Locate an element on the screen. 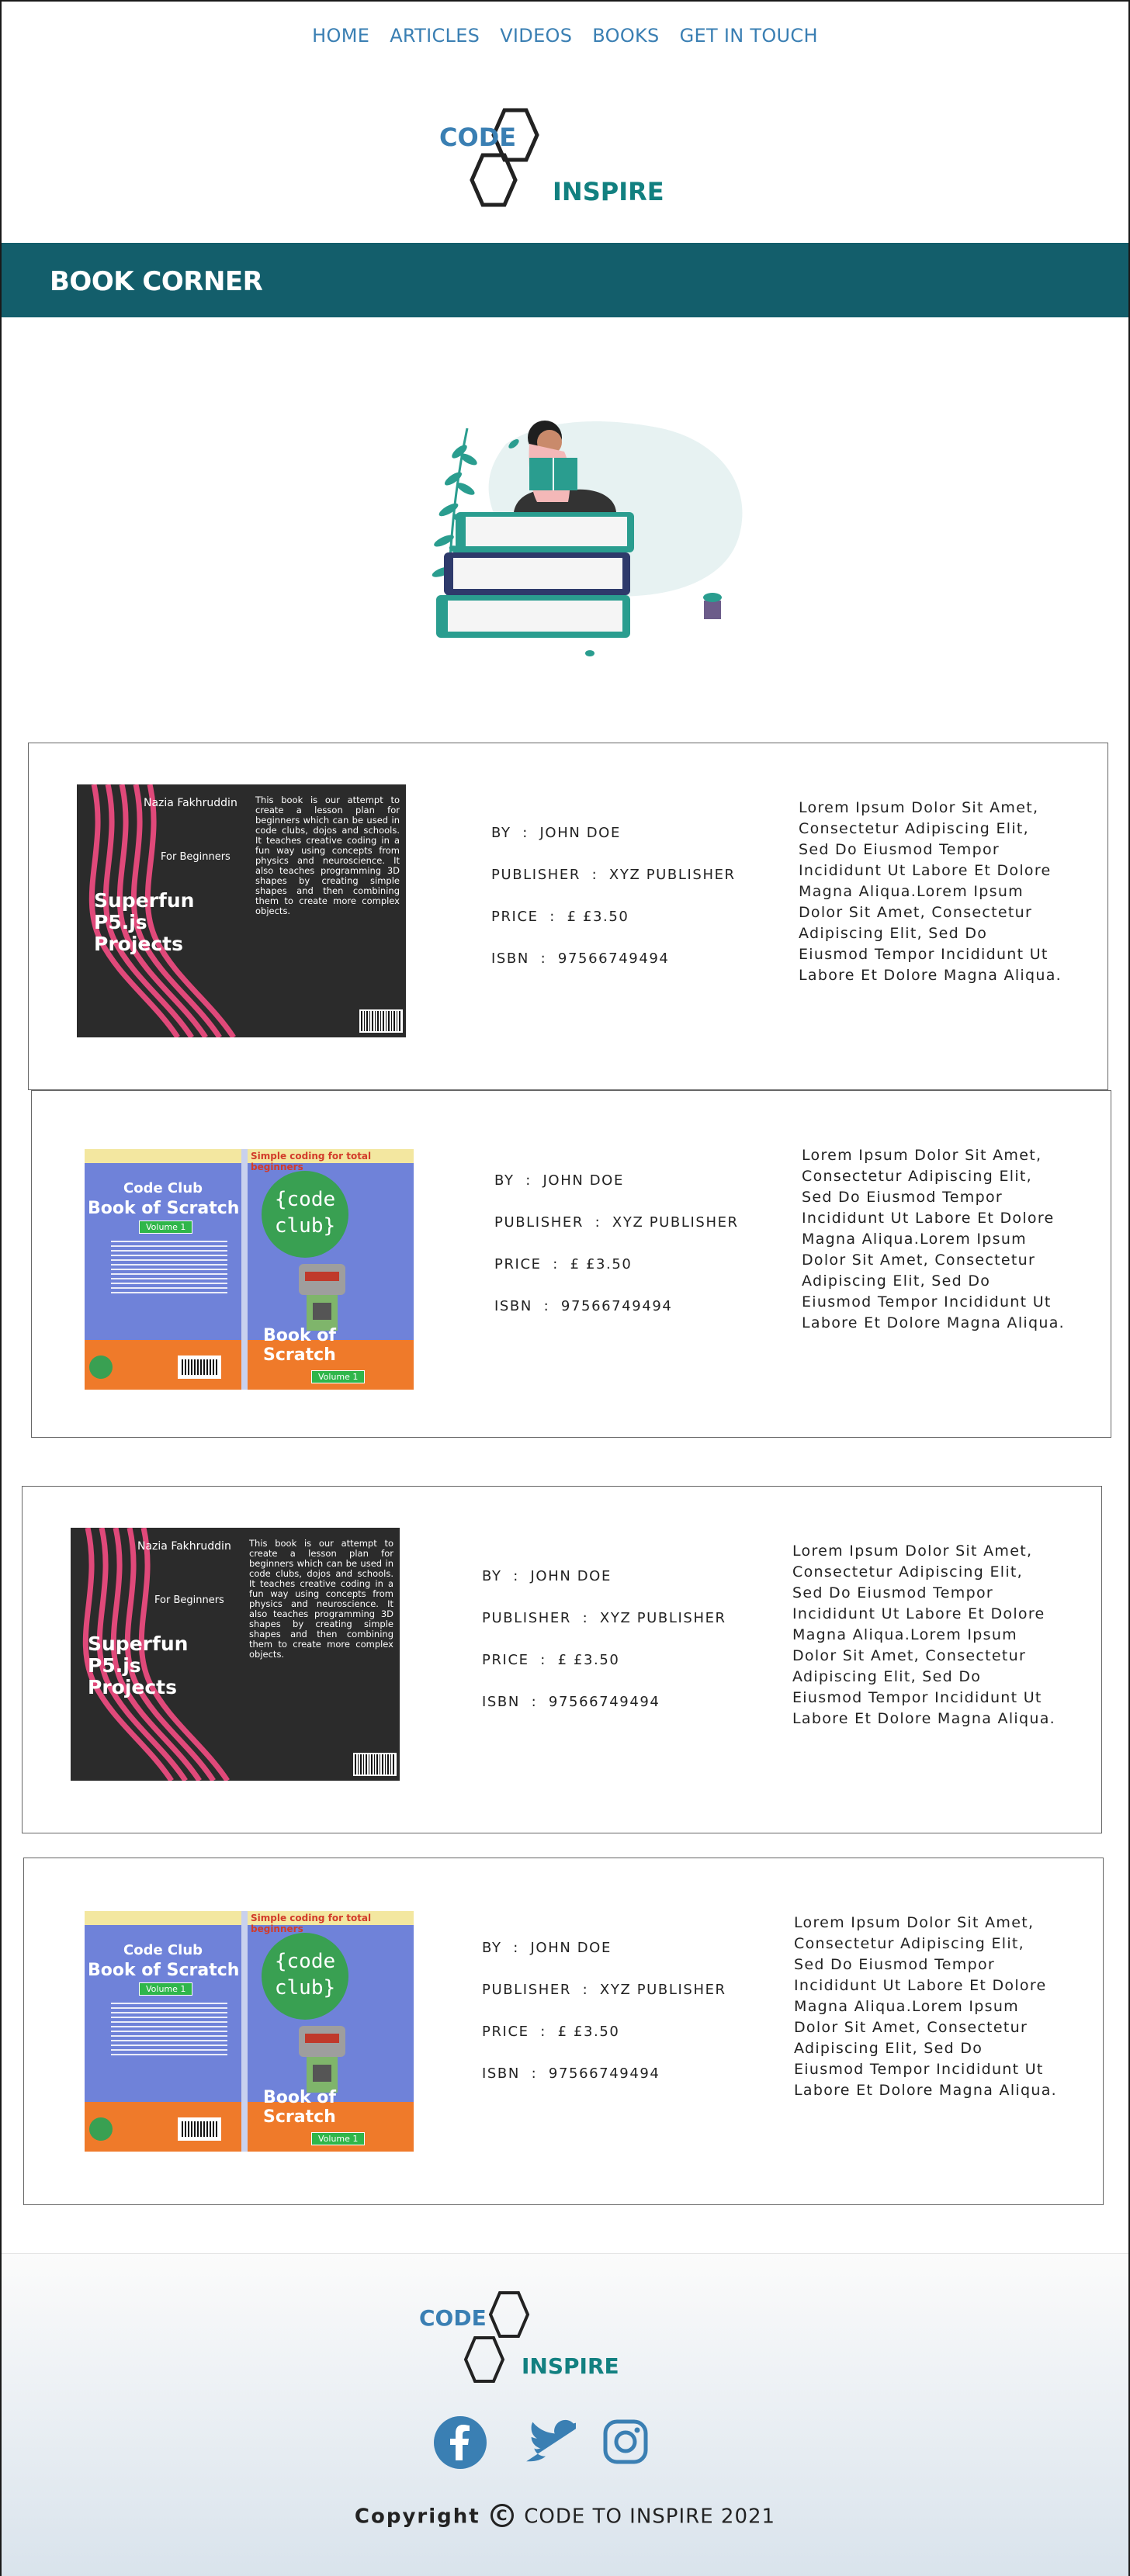  logo-code-text: CODE is located at coordinates (478, 137).